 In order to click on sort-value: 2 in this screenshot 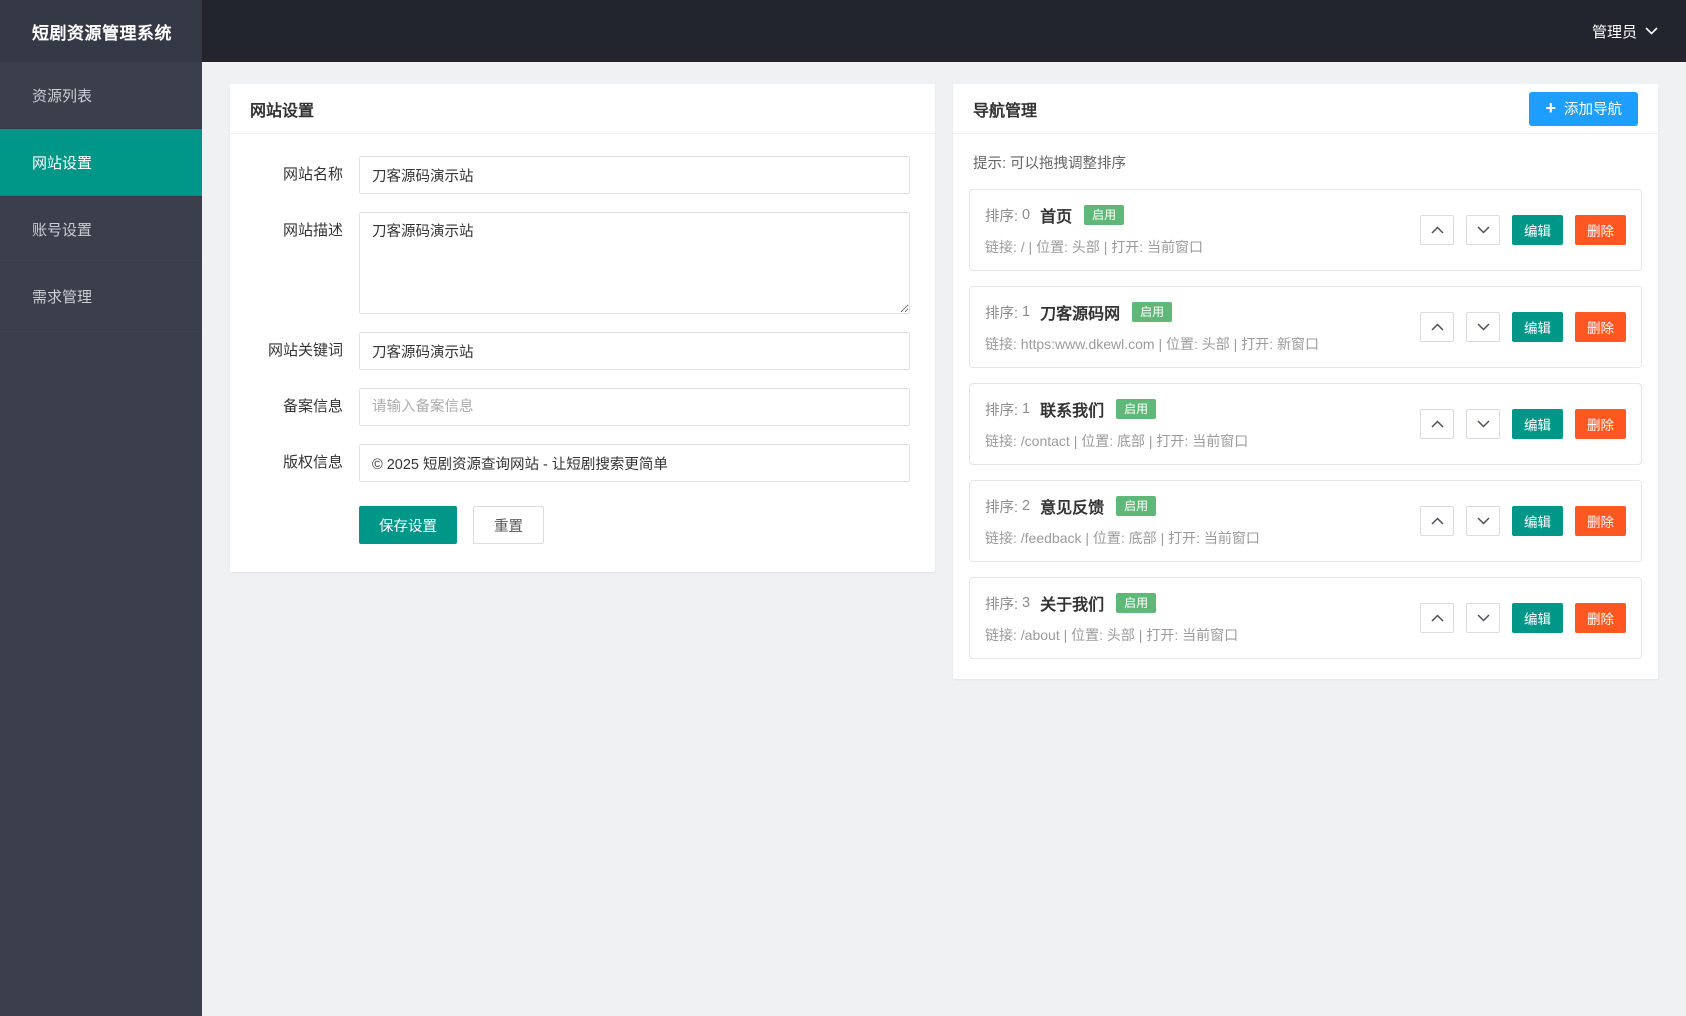, I will do `click(1026, 506)`.